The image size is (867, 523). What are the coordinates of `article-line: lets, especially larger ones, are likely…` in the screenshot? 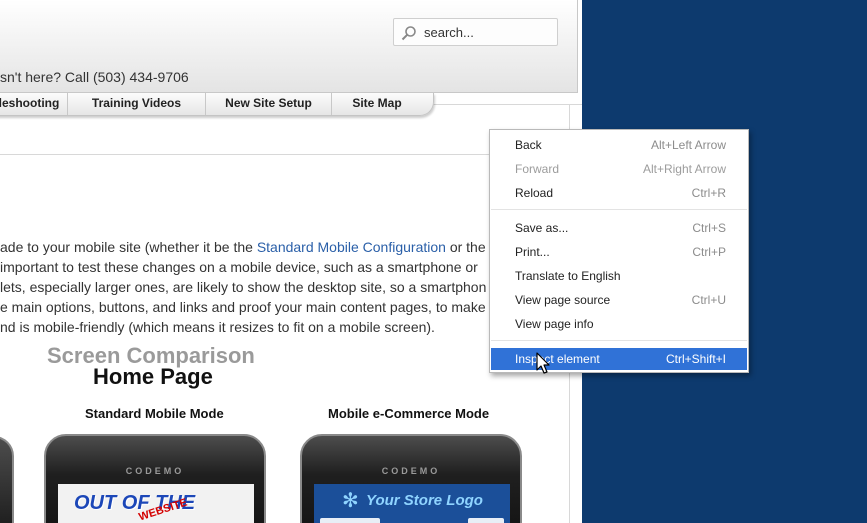 It's located at (243, 287).